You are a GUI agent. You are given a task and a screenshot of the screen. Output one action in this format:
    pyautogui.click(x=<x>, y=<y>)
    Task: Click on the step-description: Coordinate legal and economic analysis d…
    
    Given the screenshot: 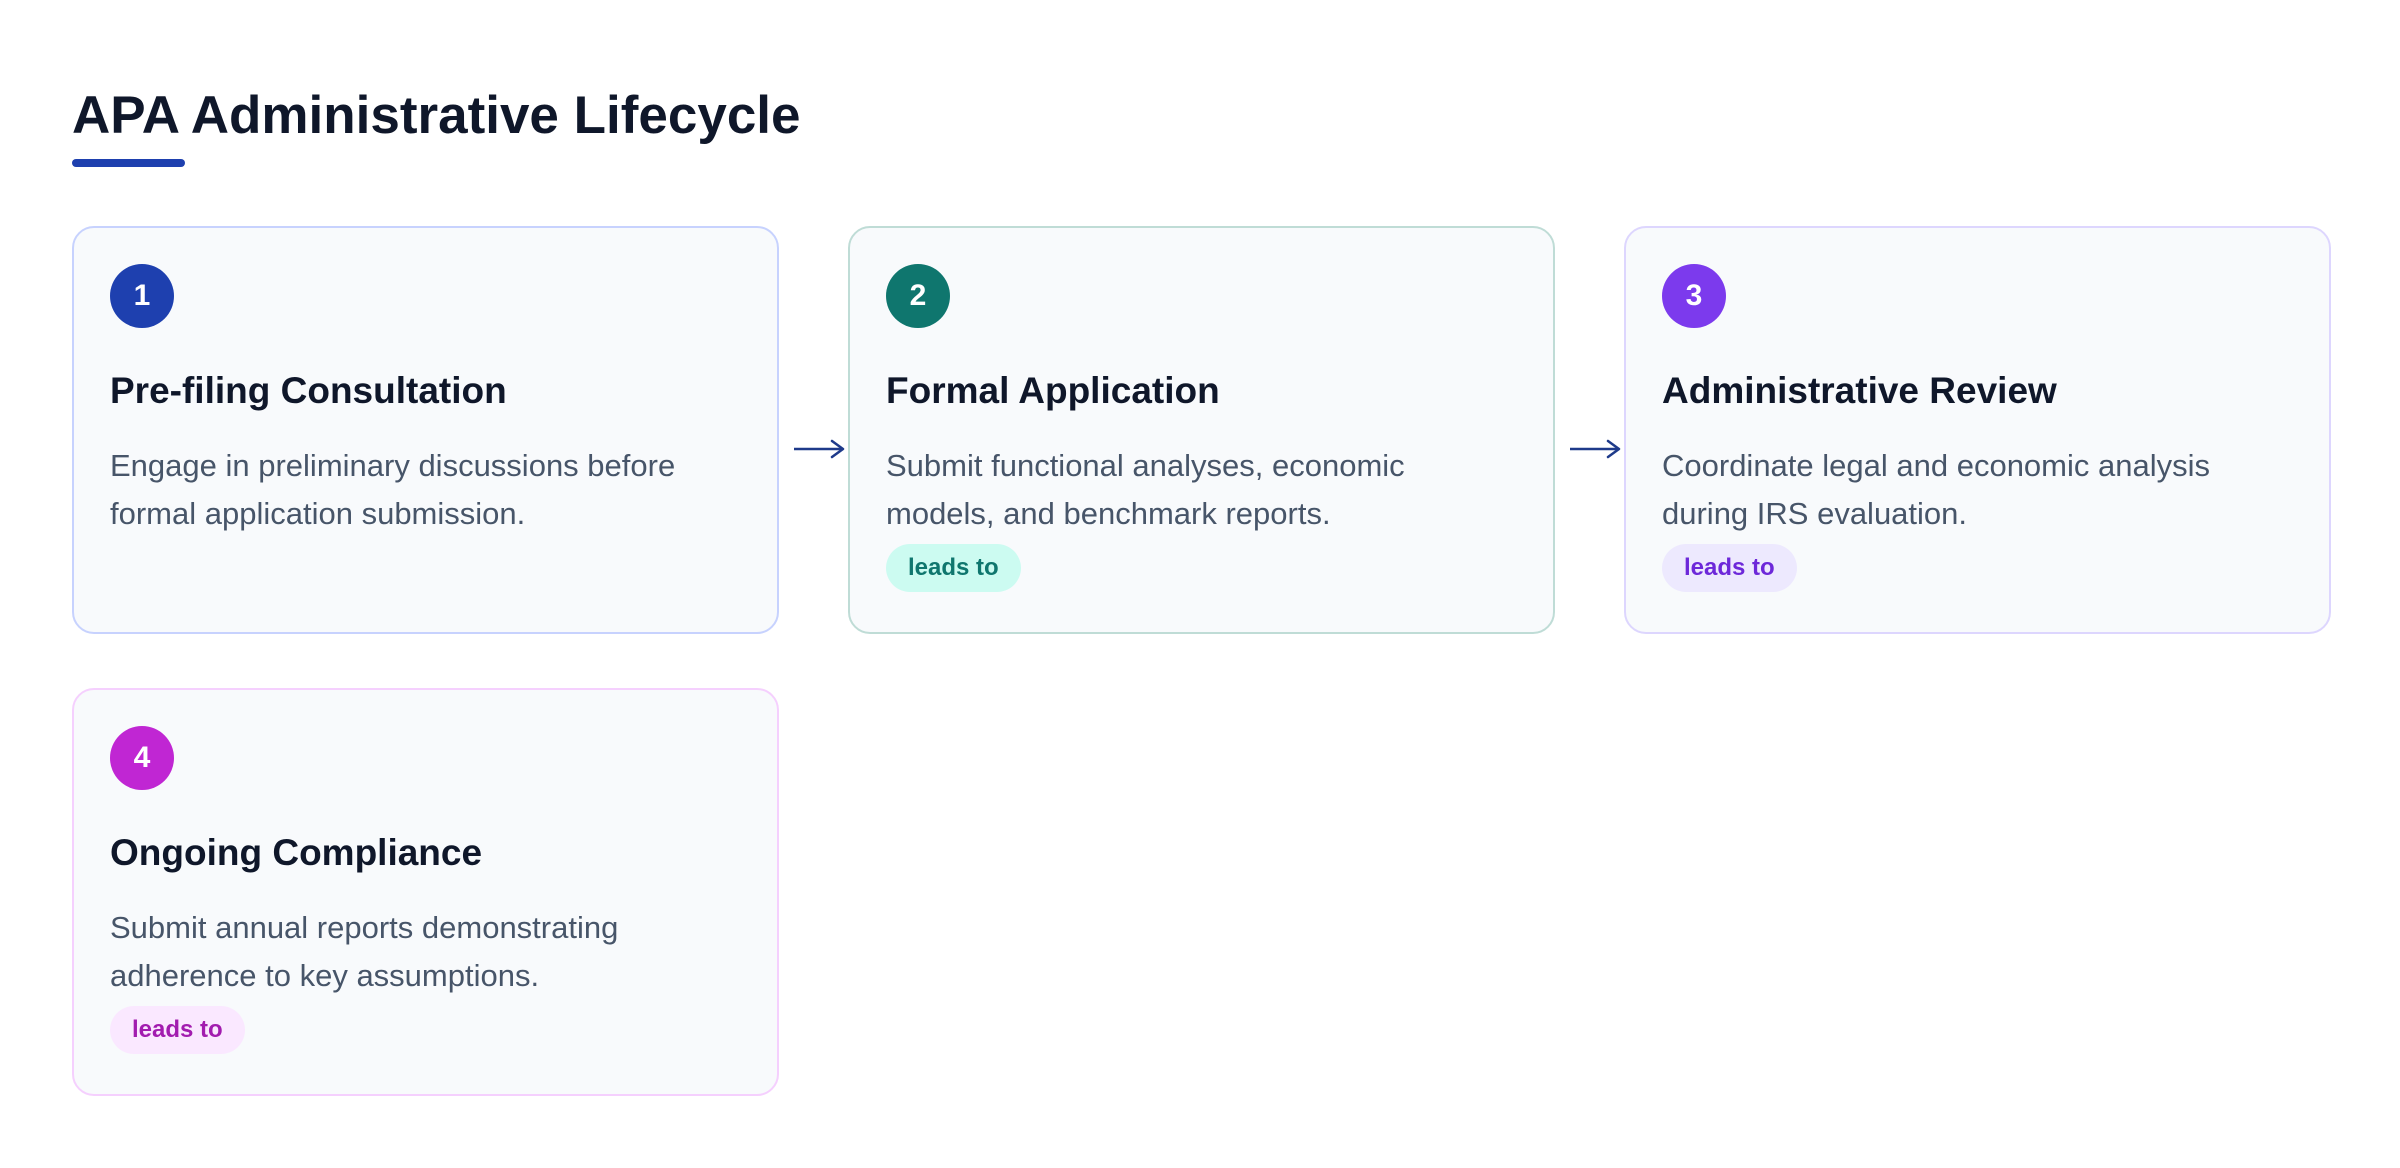 What is the action you would take?
    pyautogui.click(x=1936, y=489)
    